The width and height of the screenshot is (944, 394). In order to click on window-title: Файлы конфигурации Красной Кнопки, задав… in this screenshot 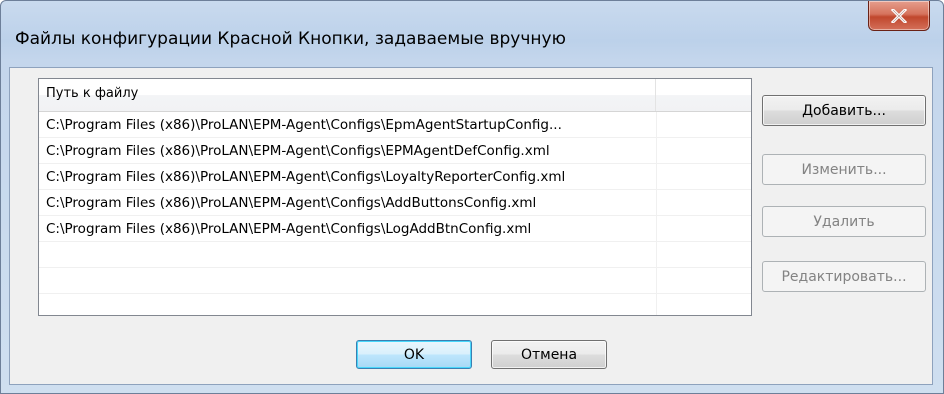, I will do `click(290, 39)`.